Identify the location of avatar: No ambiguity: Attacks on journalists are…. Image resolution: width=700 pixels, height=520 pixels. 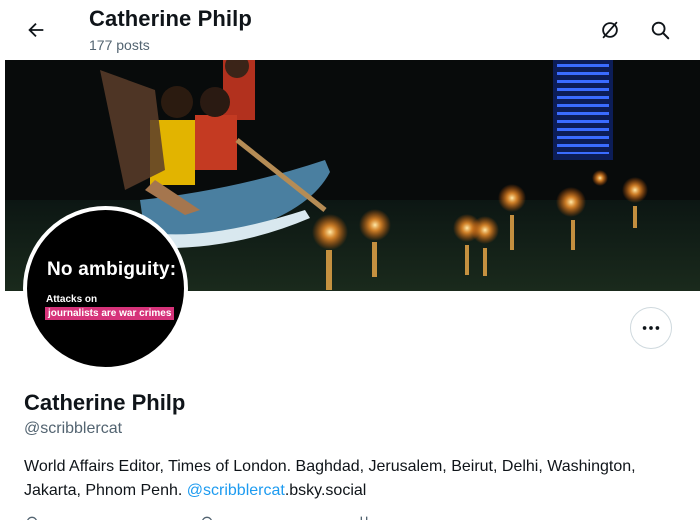
(105, 288).